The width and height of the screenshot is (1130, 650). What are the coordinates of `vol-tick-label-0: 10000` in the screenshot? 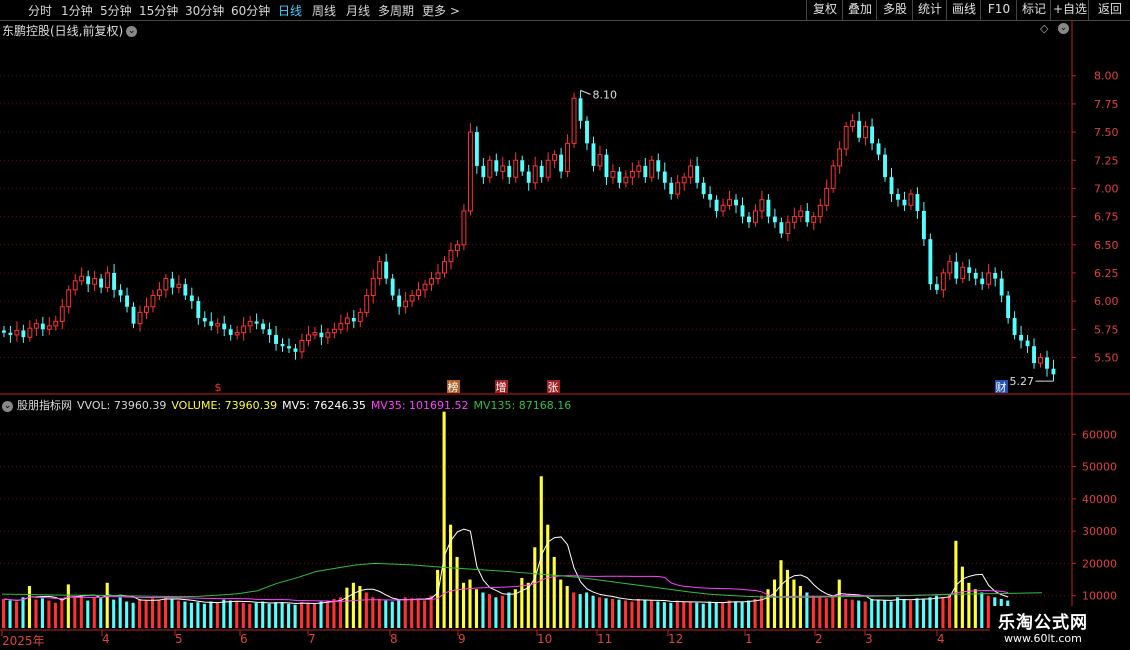 It's located at (1099, 596).